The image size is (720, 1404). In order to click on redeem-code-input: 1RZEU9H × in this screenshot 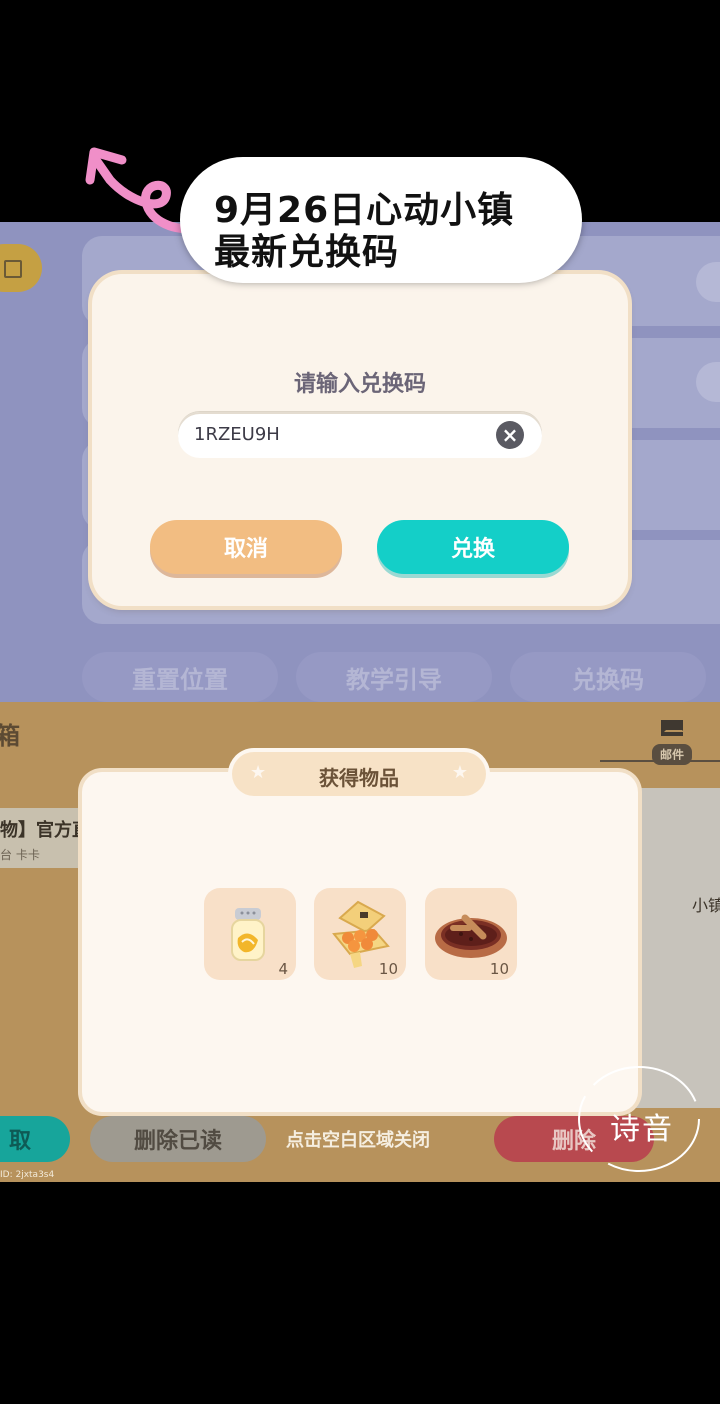, I will do `click(360, 435)`.